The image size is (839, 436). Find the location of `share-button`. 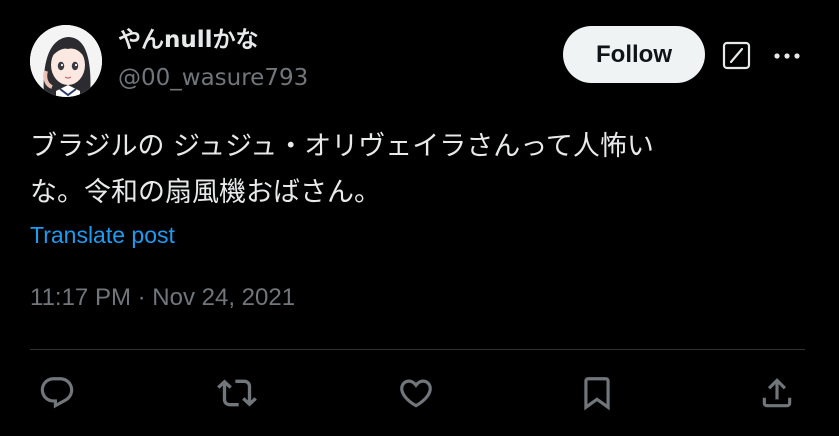

share-button is located at coordinates (777, 393).